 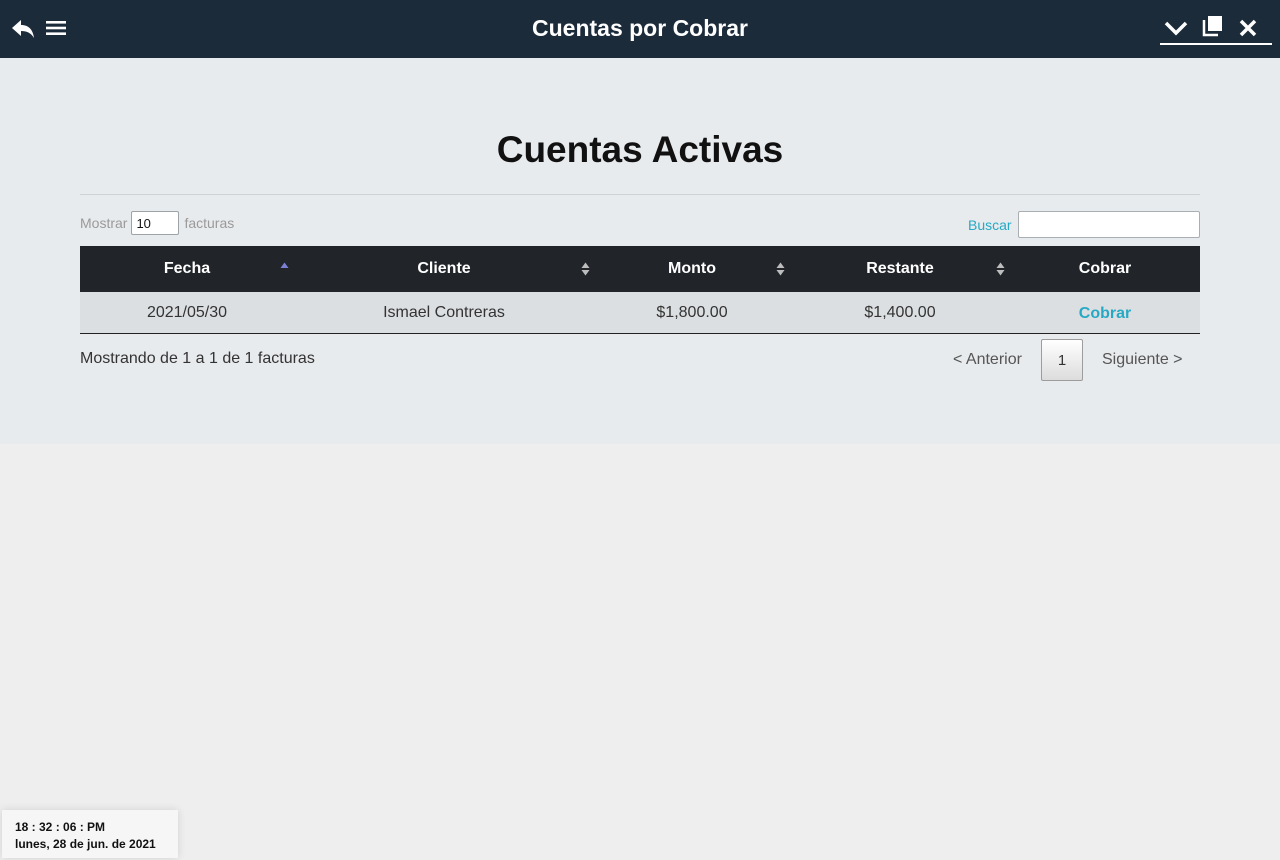 I want to click on show-suffix: facturas, so click(x=209, y=223).